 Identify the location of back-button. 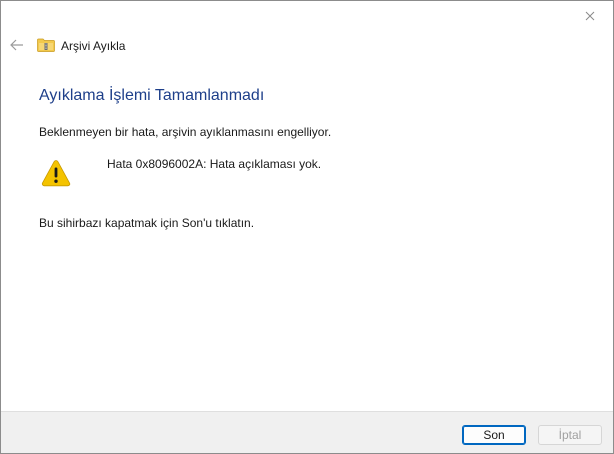
(17, 45).